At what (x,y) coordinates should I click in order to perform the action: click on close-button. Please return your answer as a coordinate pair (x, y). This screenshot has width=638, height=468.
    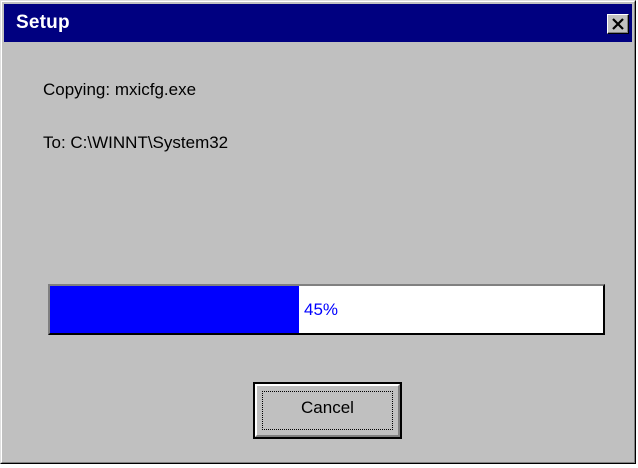
    Looking at the image, I should click on (618, 24).